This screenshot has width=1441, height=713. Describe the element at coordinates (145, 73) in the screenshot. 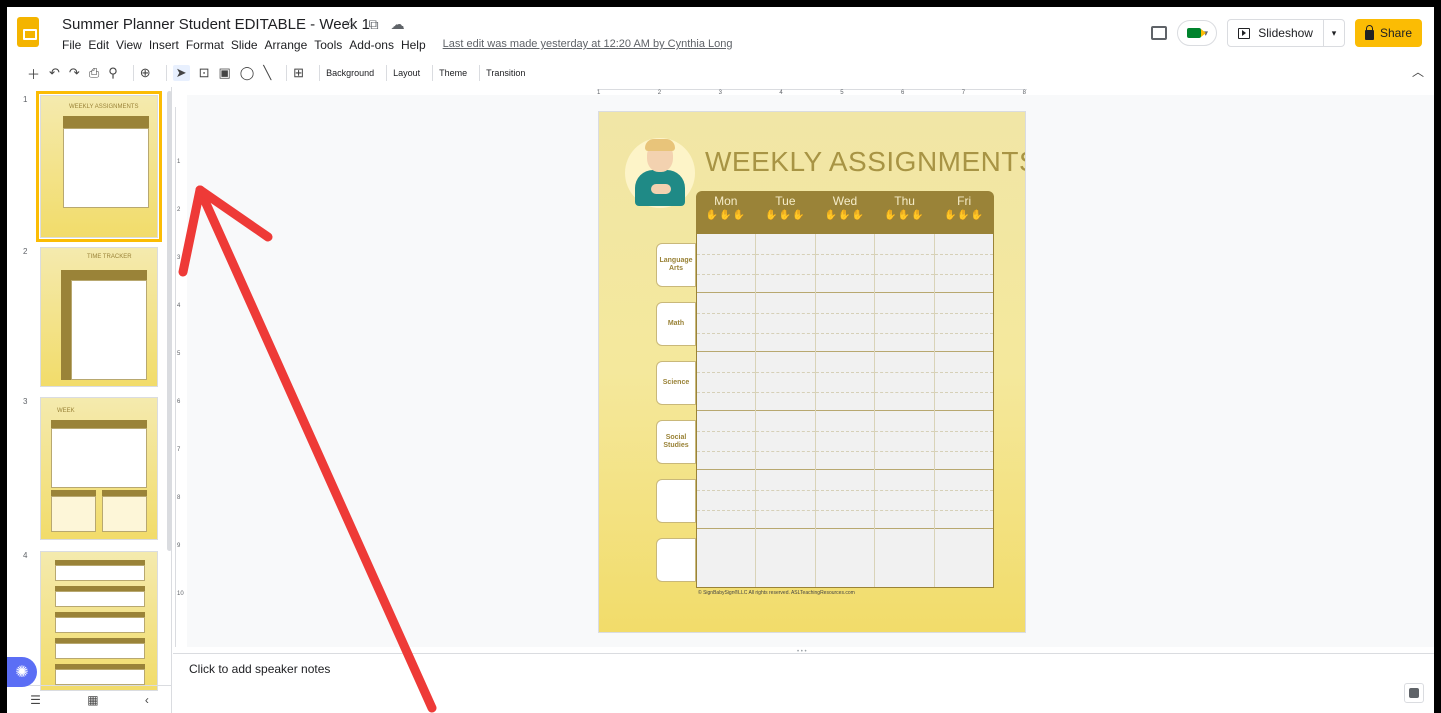

I see `zoom-icon: ⊕` at that location.